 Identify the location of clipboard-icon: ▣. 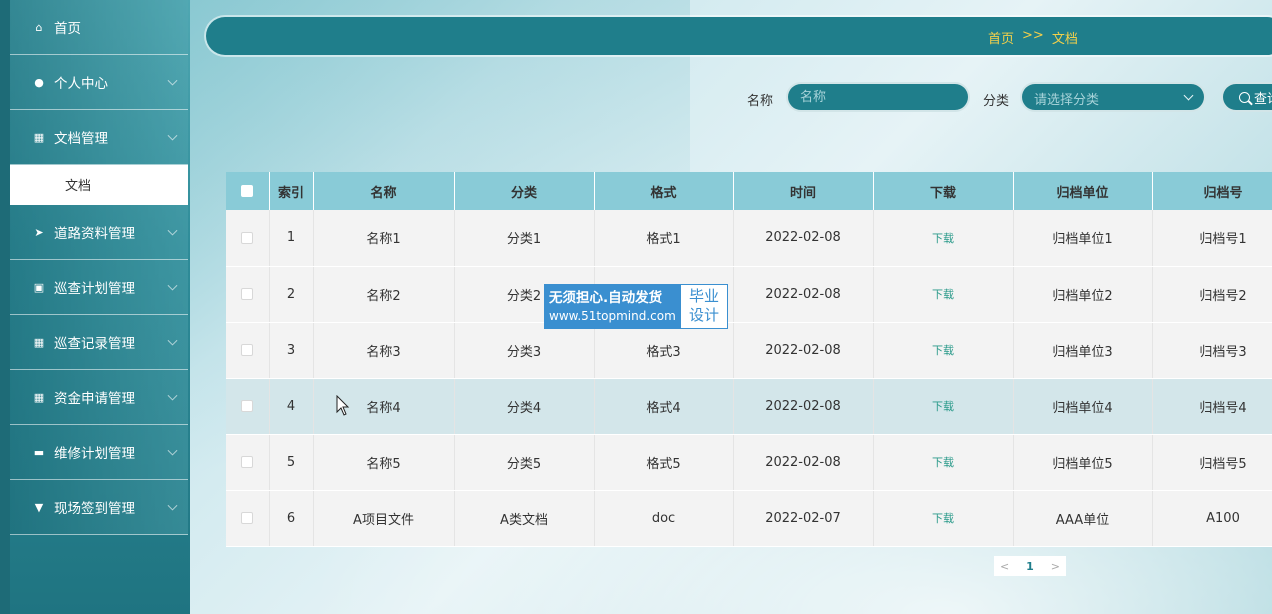
(39, 287).